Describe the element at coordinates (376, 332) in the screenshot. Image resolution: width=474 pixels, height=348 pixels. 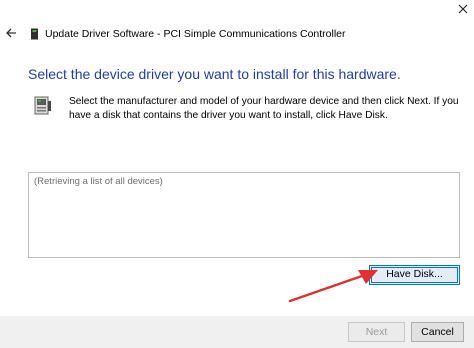
I see `next-button: Next` at that location.